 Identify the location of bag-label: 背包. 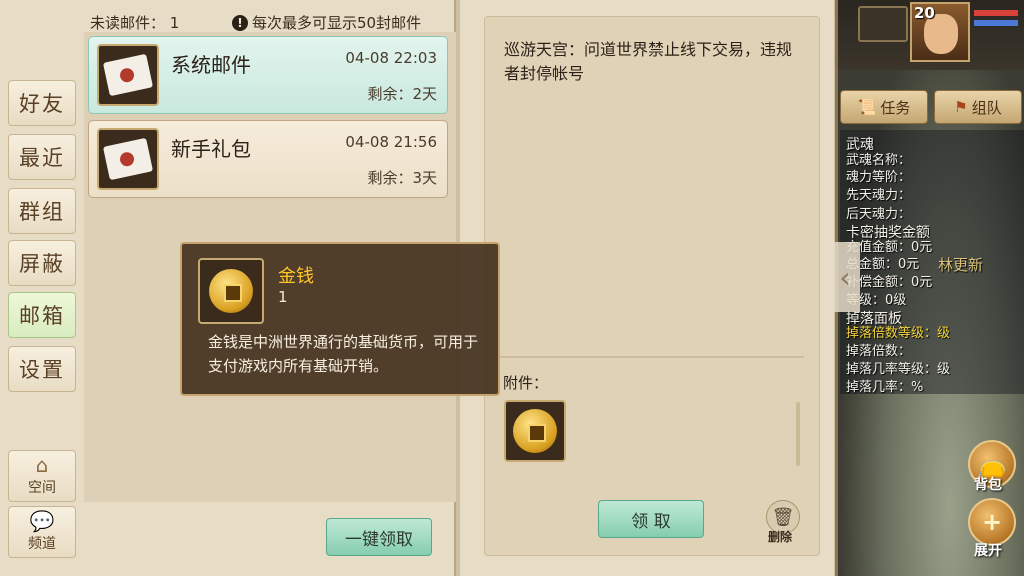
(988, 485).